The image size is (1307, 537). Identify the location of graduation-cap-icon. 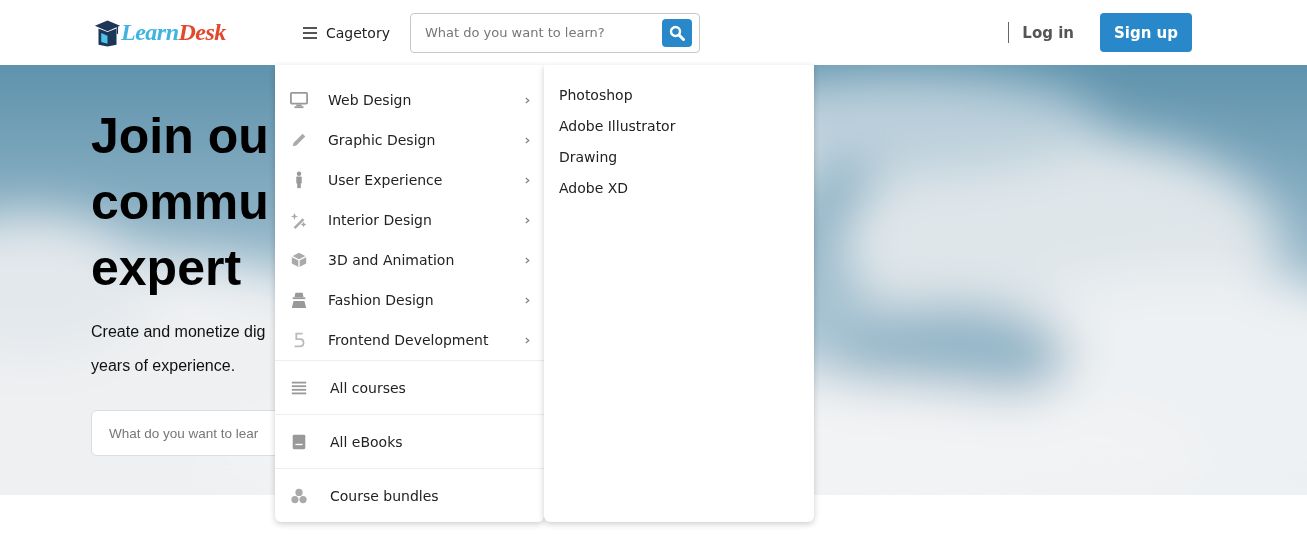
(107, 32).